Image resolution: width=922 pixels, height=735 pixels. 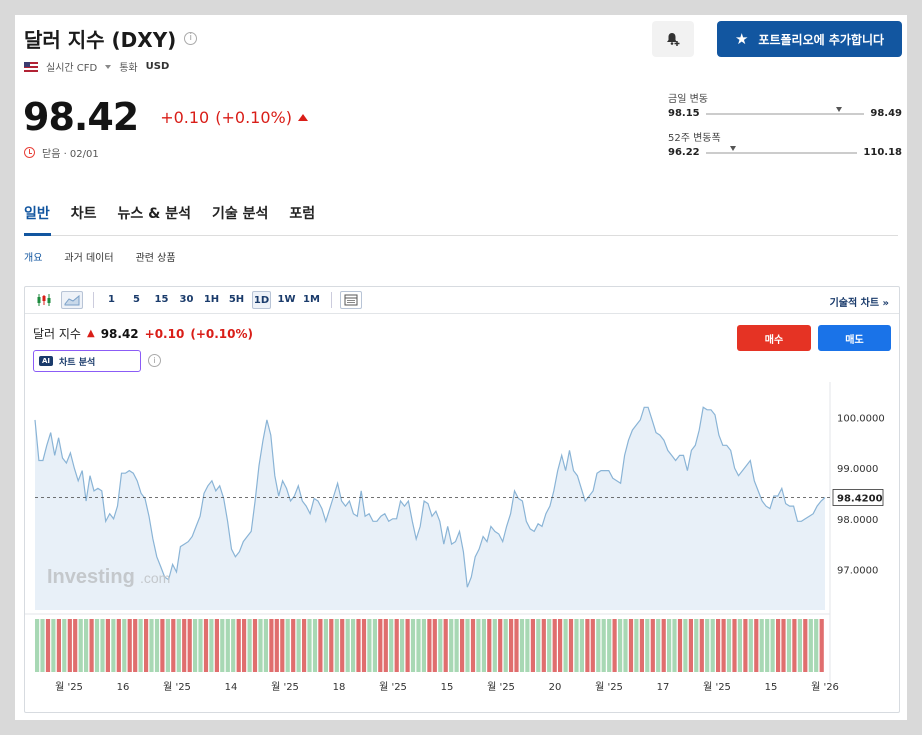 What do you see at coordinates (108, 66) in the screenshot?
I see `chevron-down-icon` at bounding box center [108, 66].